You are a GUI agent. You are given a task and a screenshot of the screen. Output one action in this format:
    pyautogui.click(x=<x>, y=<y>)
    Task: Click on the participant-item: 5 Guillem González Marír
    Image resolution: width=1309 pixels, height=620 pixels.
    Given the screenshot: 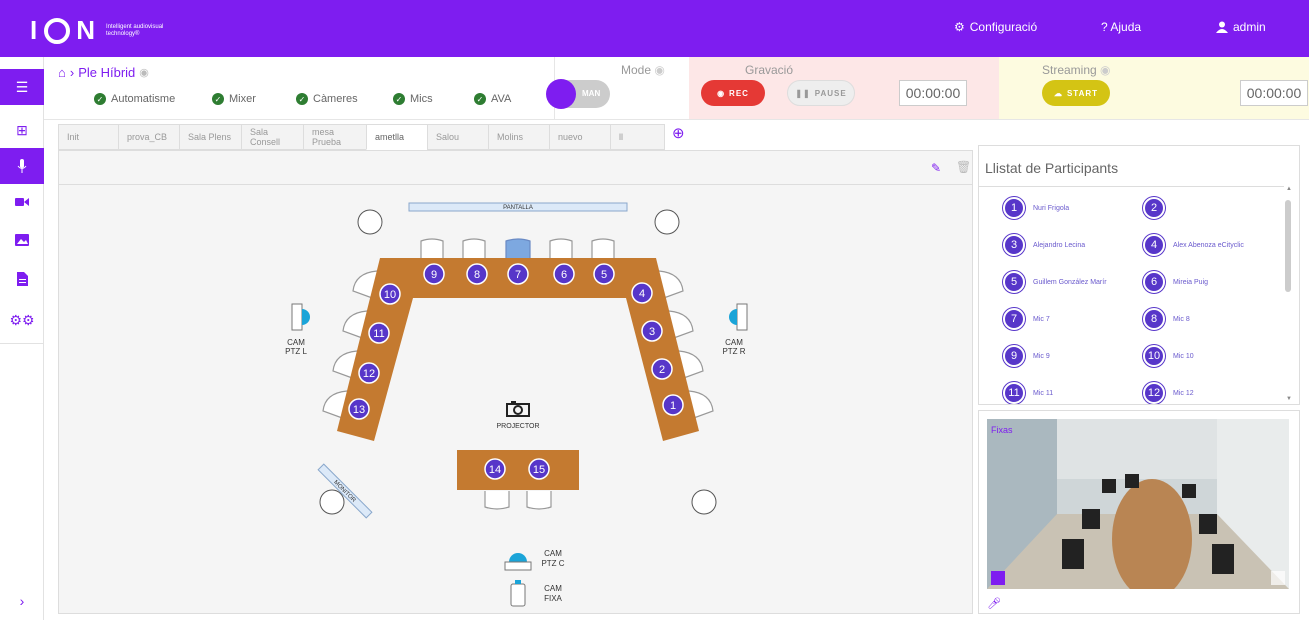 What is the action you would take?
    pyautogui.click(x=1055, y=282)
    